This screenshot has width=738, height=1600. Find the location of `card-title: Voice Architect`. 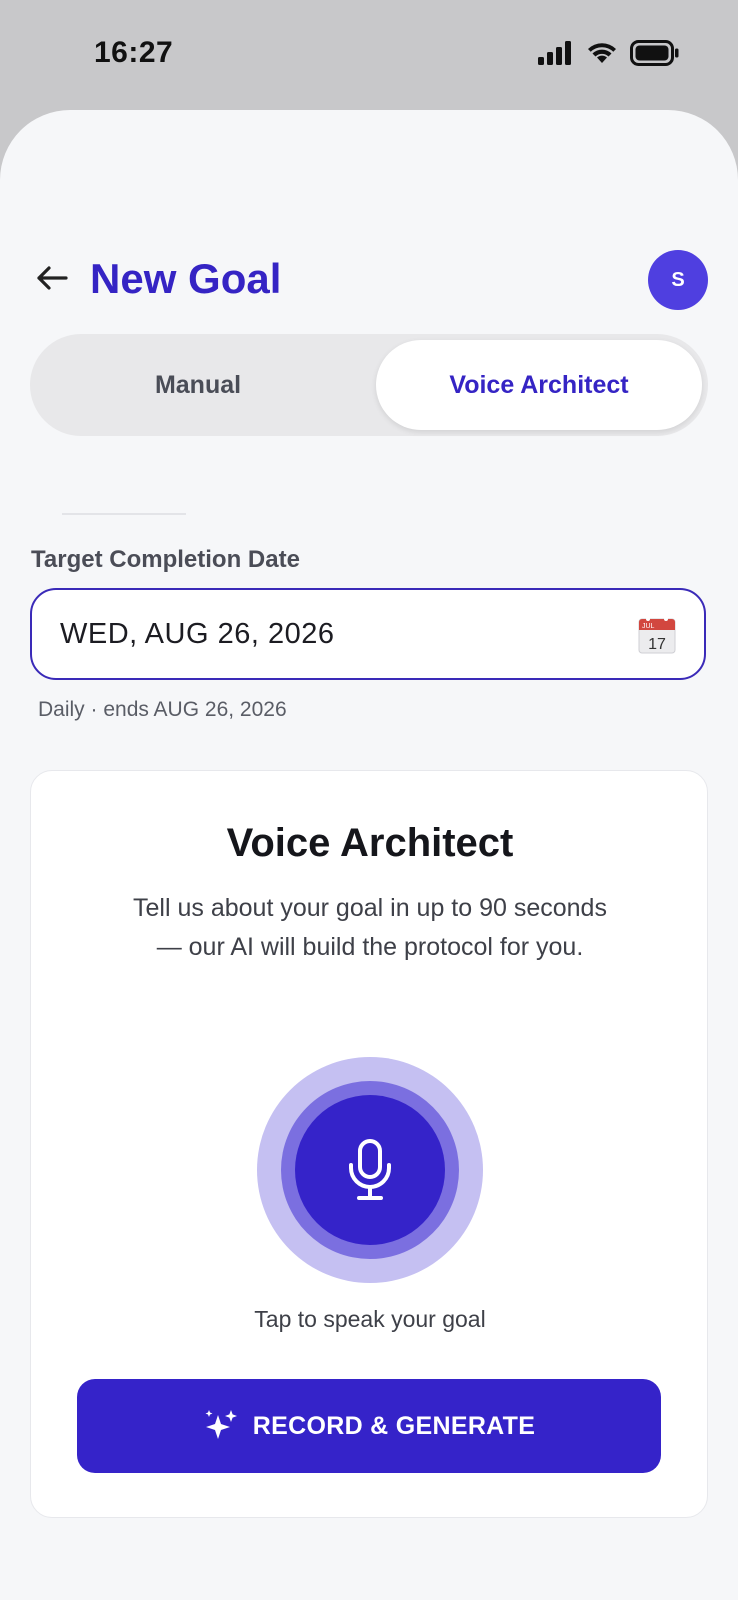

card-title: Voice Architect is located at coordinates (370, 843).